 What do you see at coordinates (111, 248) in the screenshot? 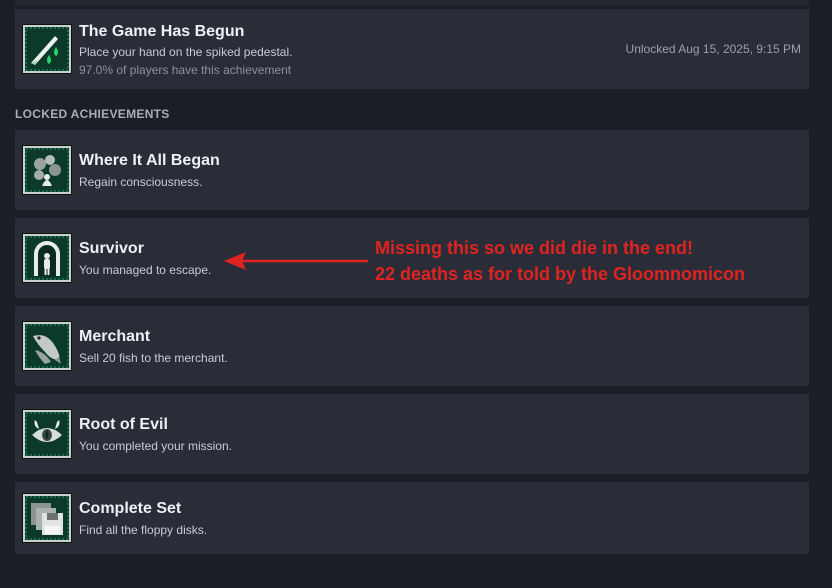
I see `achievement-title: Survivor` at bounding box center [111, 248].